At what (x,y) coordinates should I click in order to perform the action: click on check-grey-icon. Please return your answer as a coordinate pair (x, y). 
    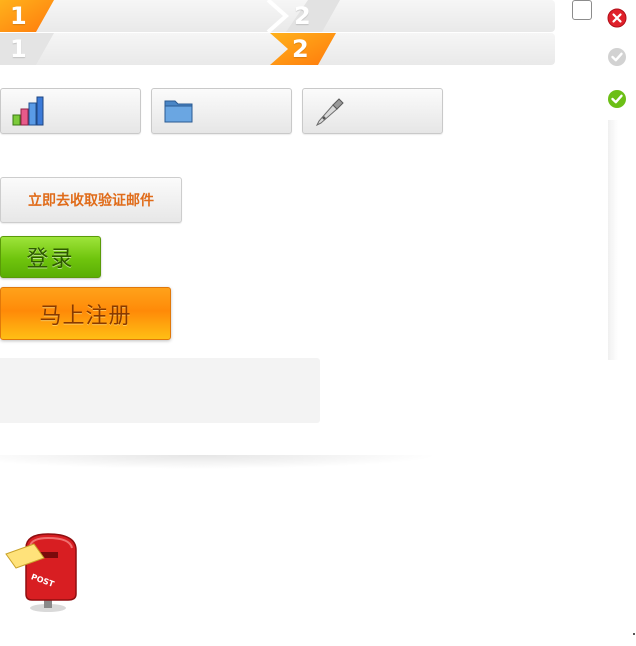
    Looking at the image, I should click on (617, 57).